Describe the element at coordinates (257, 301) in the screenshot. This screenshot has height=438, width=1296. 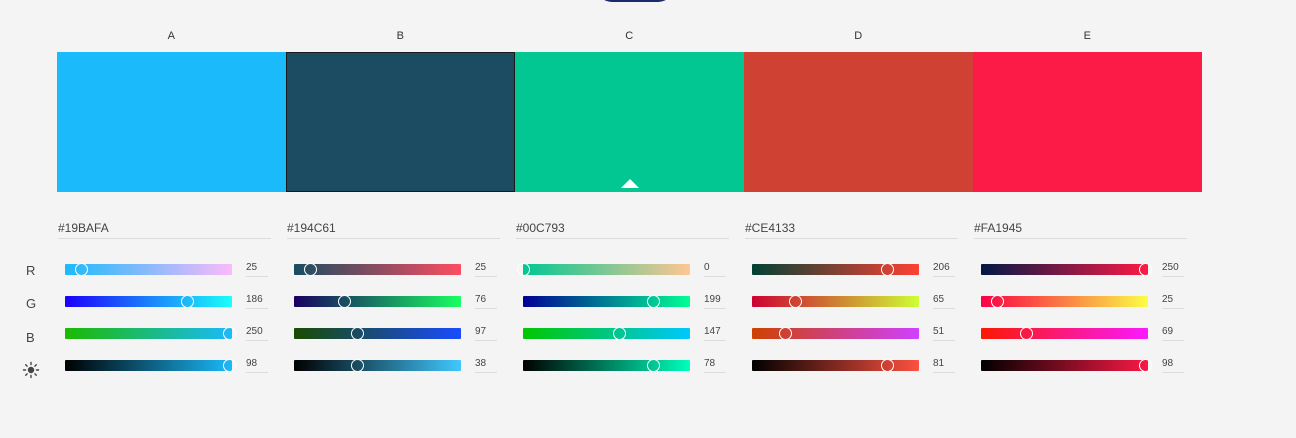
I see `value-input-g: 186` at that location.